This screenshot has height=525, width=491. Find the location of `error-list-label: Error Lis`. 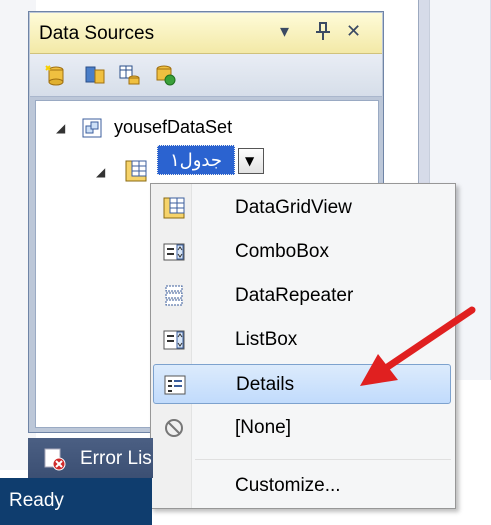

error-list-label: Error Lis is located at coordinates (116, 458).